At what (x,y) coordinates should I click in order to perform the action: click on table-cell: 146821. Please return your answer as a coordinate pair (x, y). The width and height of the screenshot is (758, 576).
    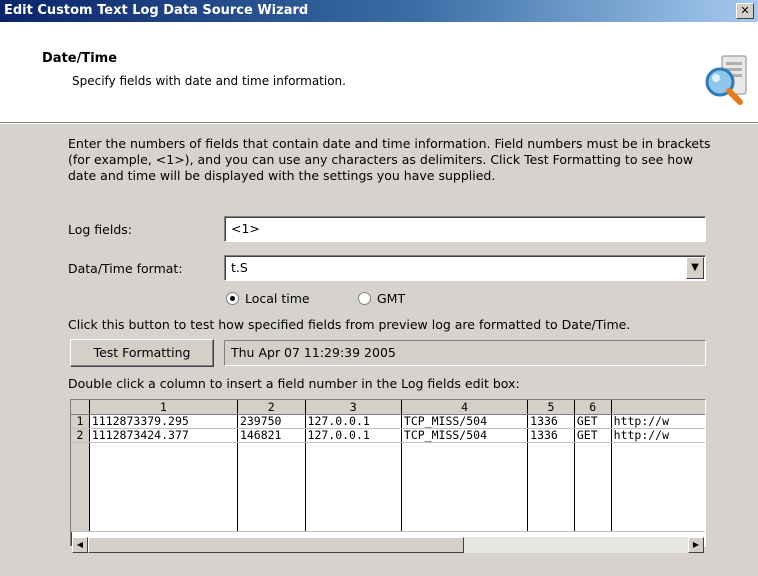
    Looking at the image, I should click on (271, 435).